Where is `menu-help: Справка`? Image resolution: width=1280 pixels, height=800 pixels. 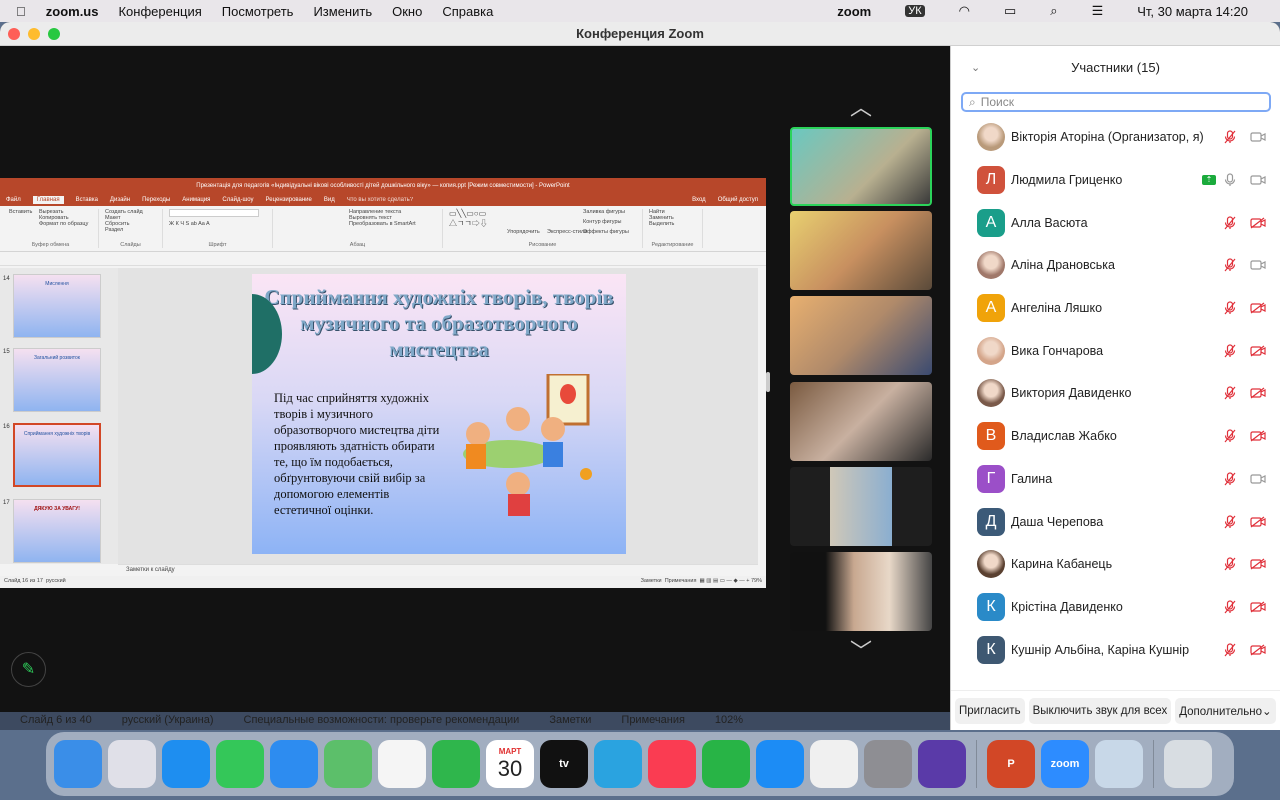
menu-help: Справка is located at coordinates (467, 11).